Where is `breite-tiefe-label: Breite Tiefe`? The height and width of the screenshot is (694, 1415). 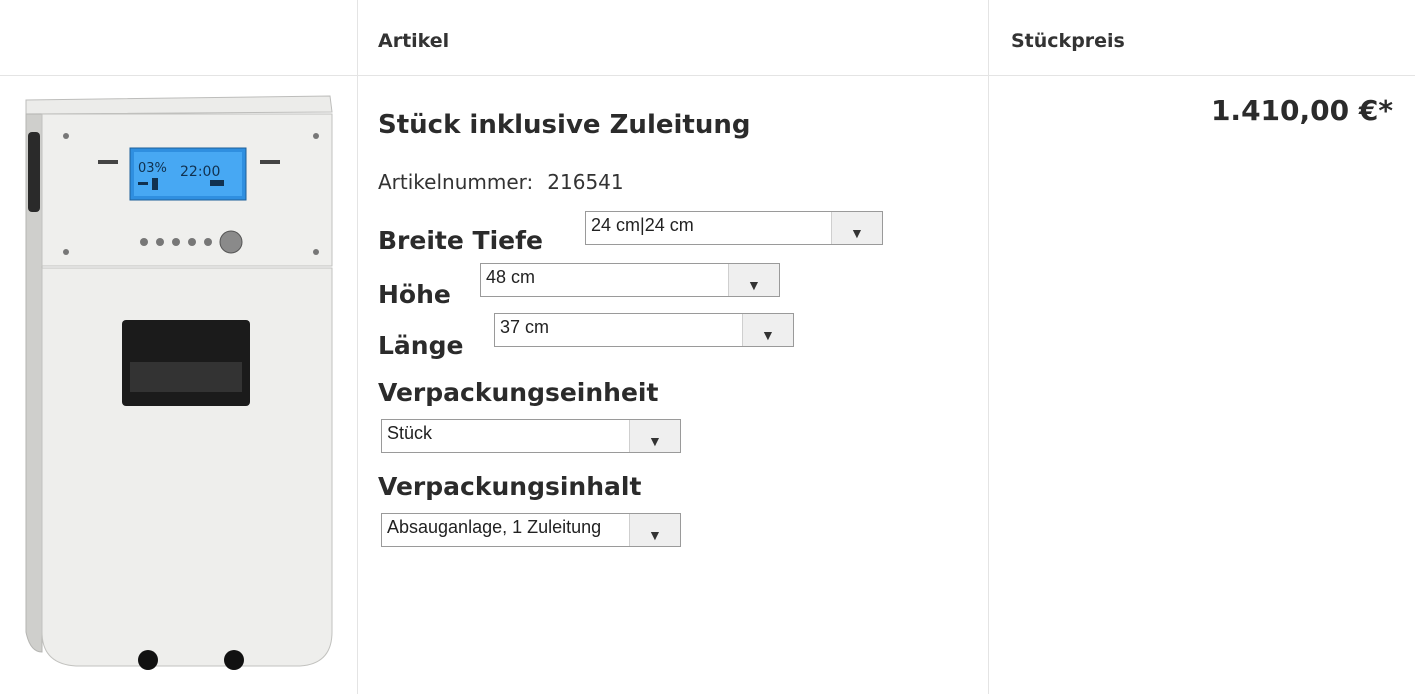 breite-tiefe-label: Breite Tiefe is located at coordinates (460, 240).